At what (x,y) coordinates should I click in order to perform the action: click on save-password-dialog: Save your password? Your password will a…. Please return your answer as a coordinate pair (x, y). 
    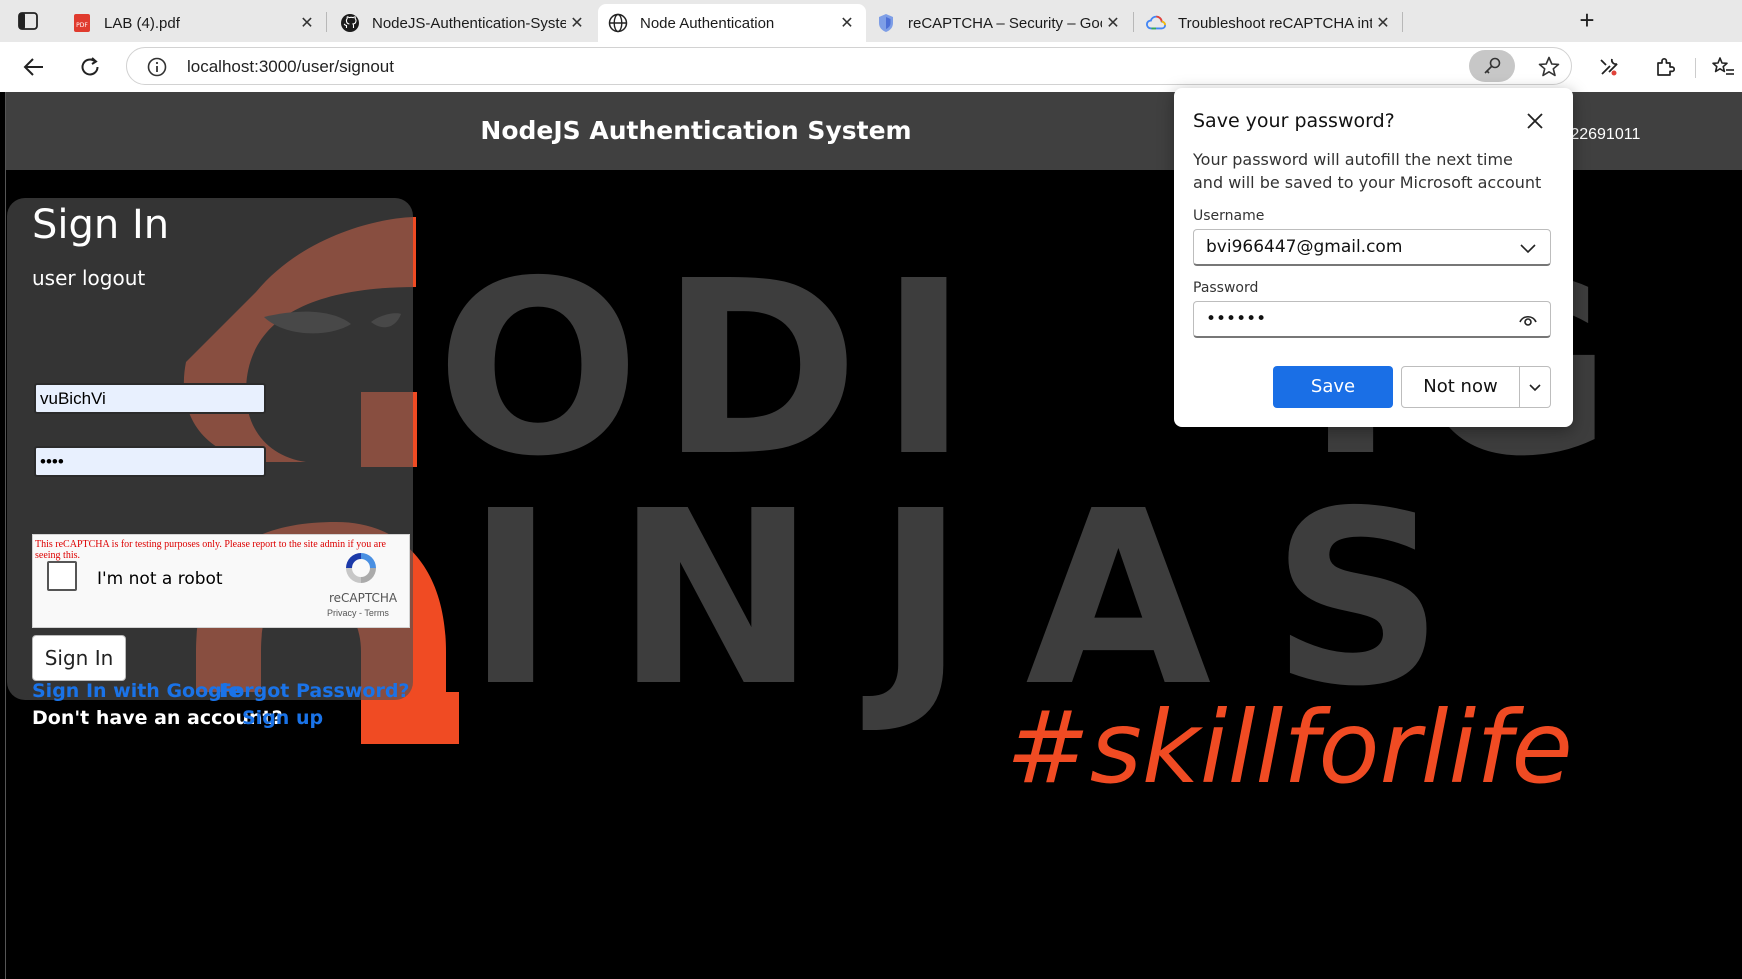
    Looking at the image, I should click on (1373, 257).